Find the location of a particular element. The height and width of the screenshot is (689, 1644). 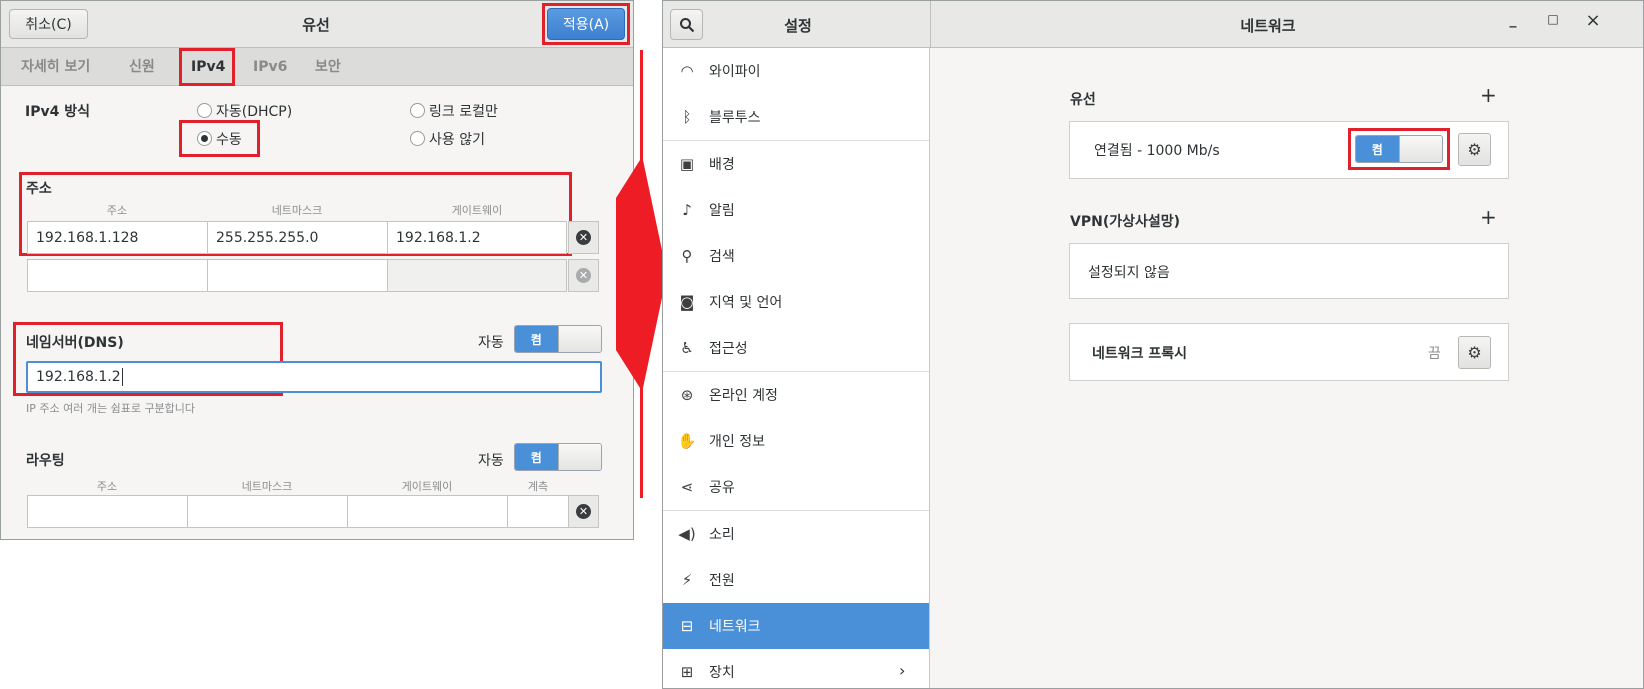

region-icon: ◙ is located at coordinates (687, 302).